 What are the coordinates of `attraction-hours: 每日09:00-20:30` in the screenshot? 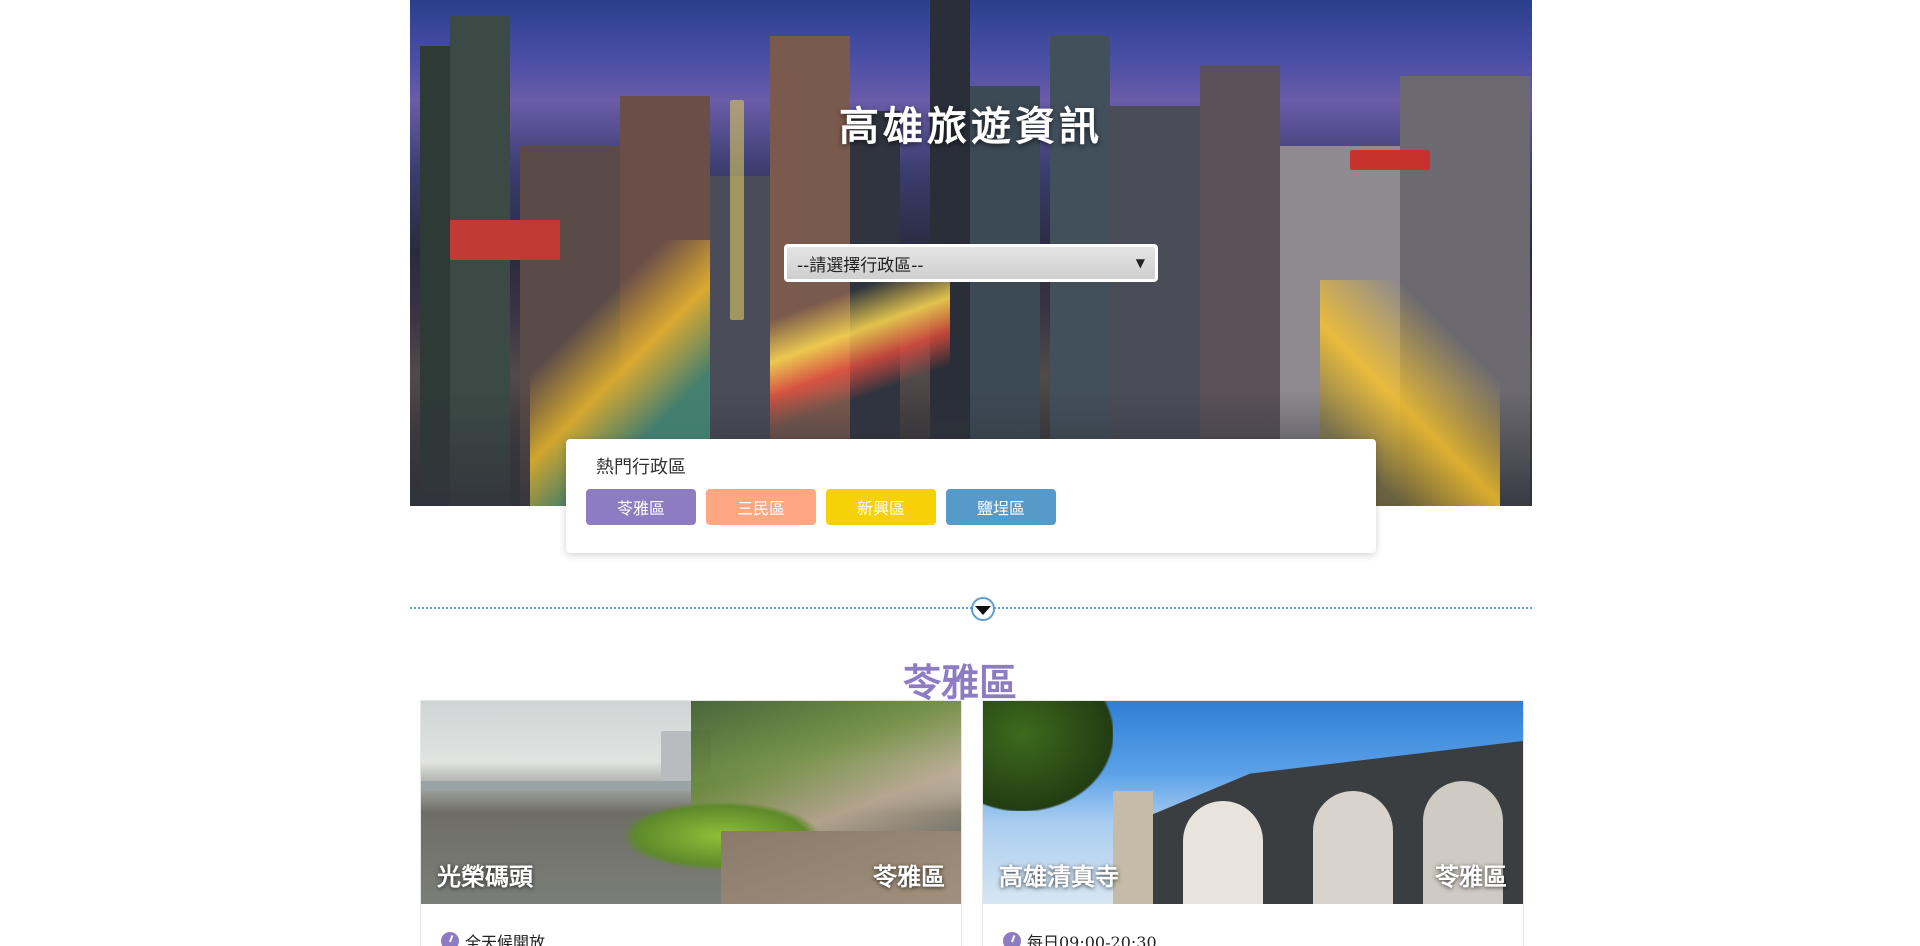 It's located at (1080, 937).